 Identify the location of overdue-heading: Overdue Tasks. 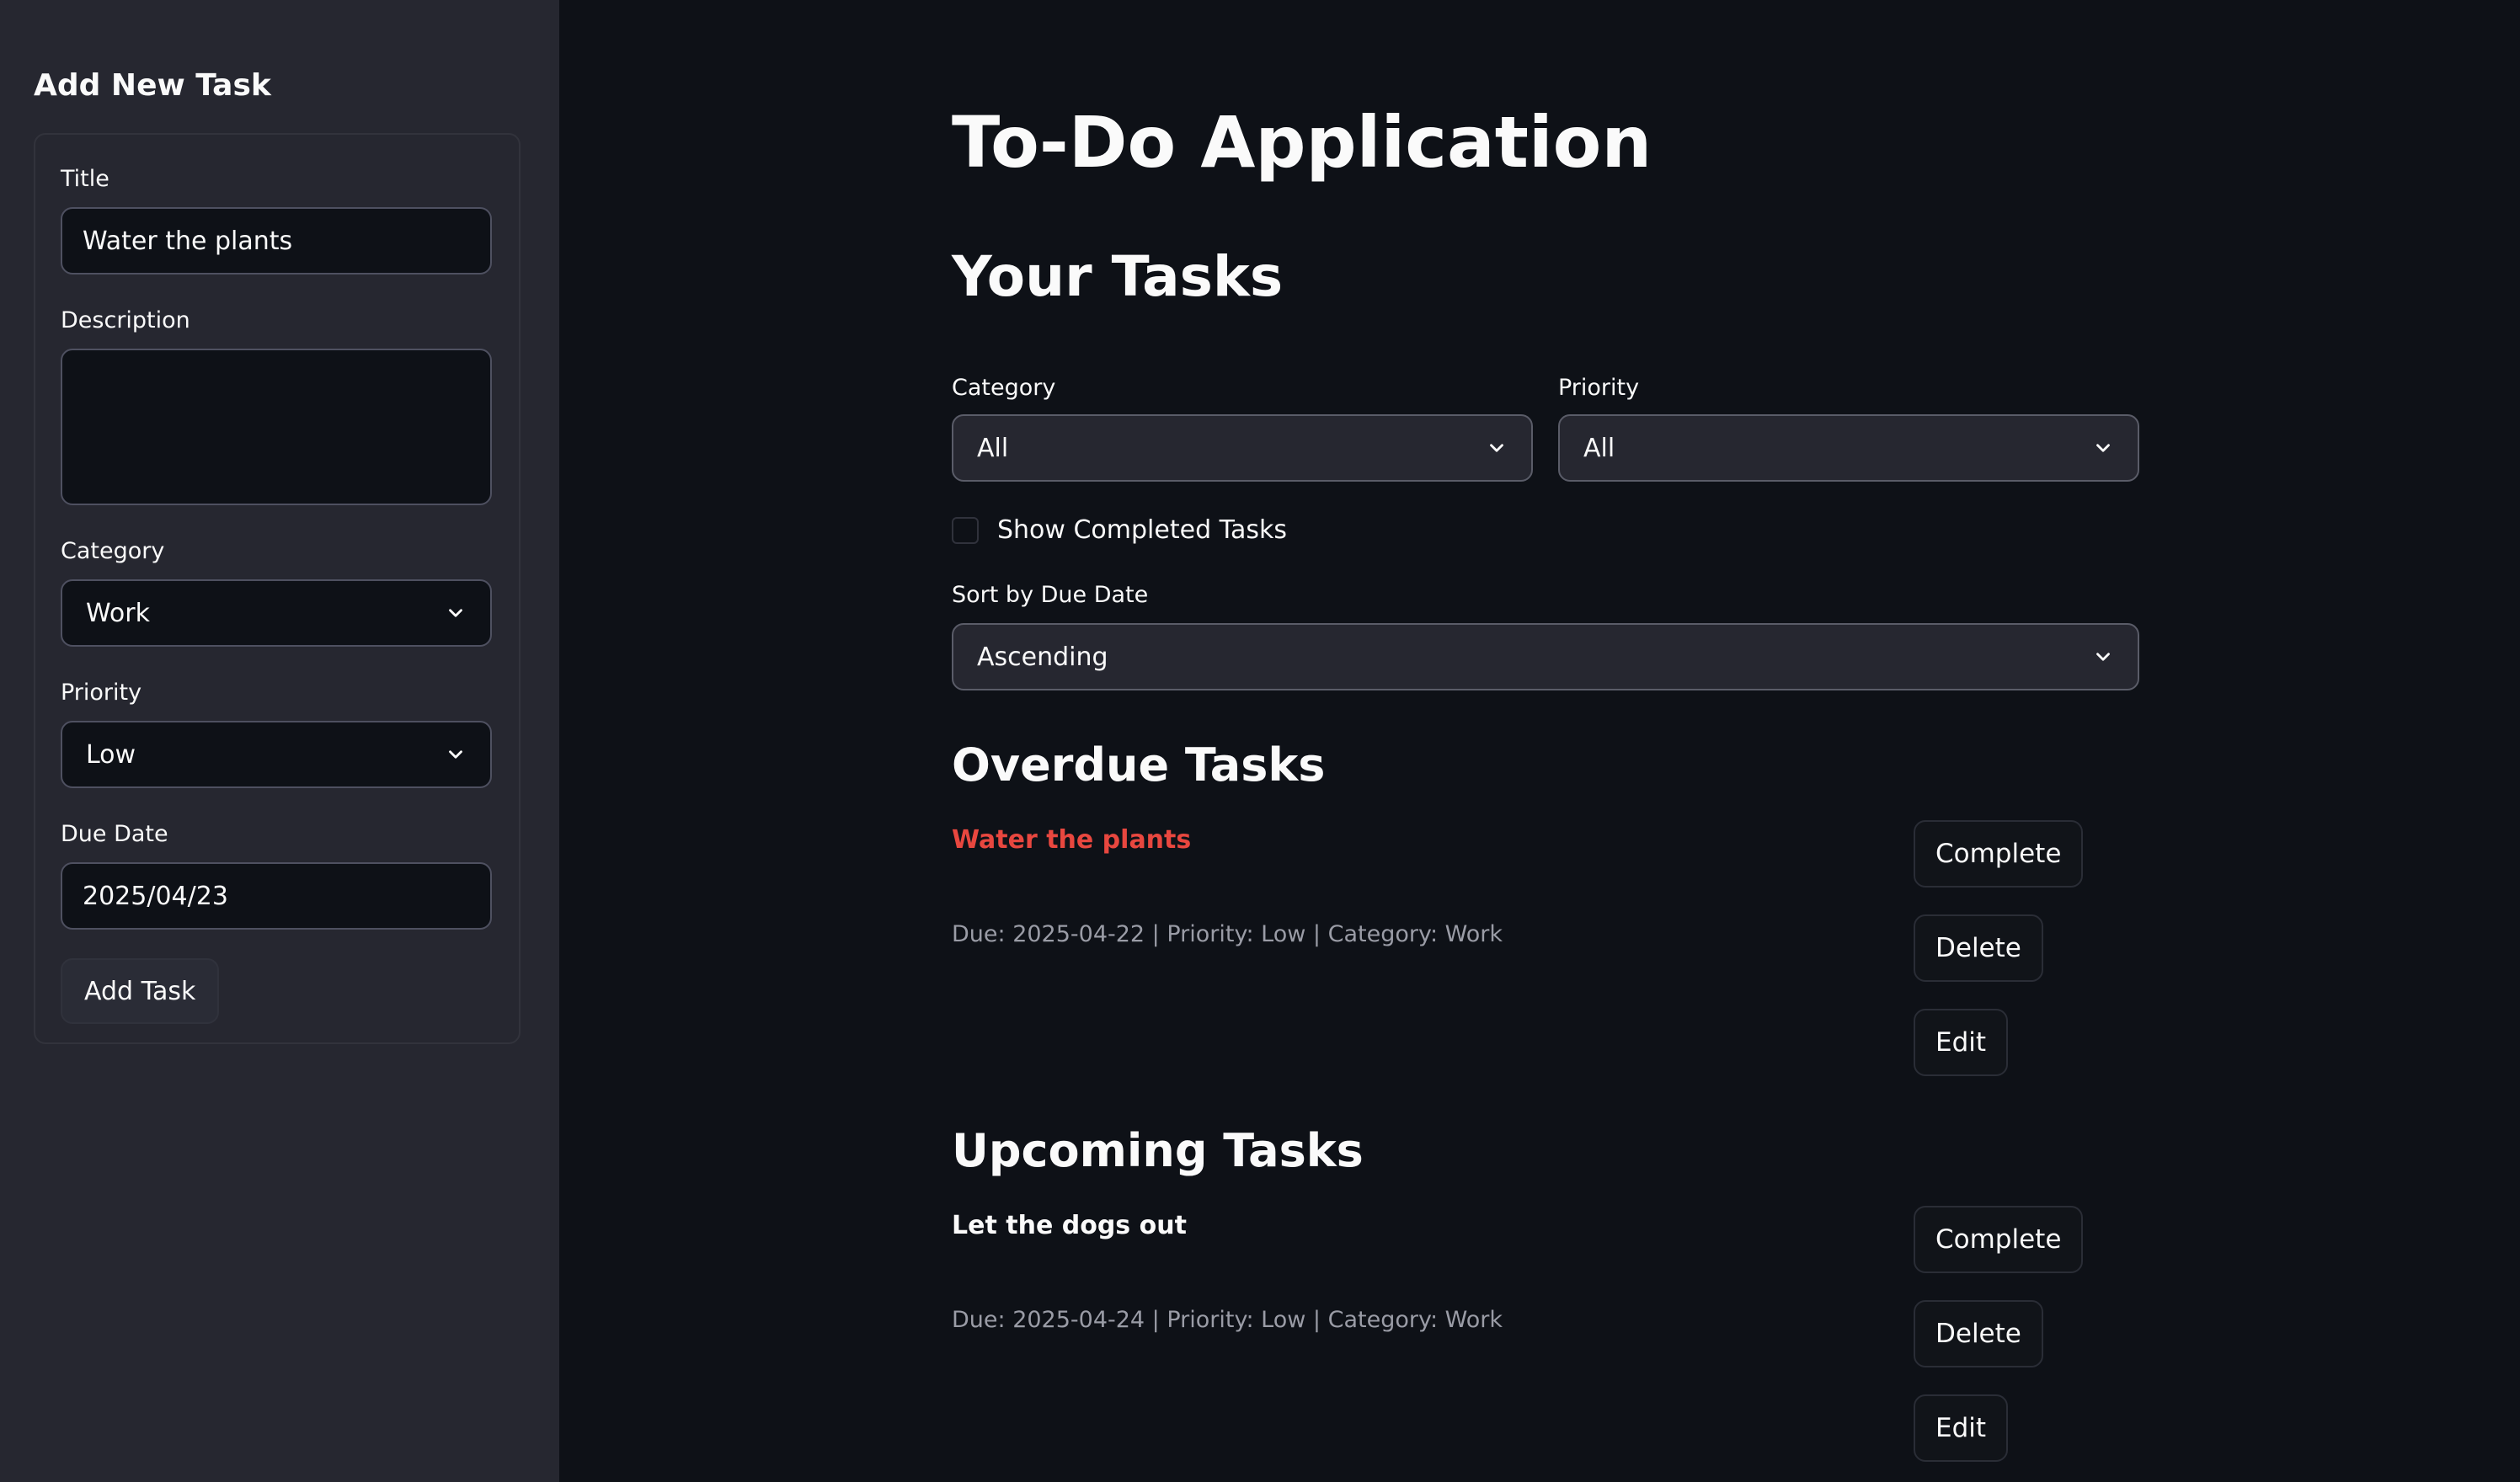
(1139, 765).